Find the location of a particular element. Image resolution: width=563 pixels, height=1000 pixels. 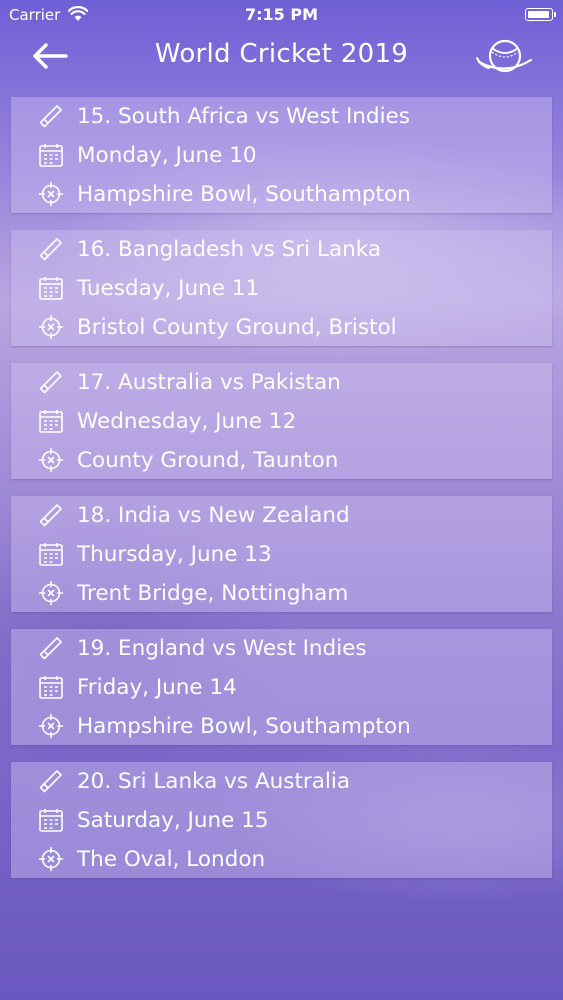

battery-icon is located at coordinates (540, 14).